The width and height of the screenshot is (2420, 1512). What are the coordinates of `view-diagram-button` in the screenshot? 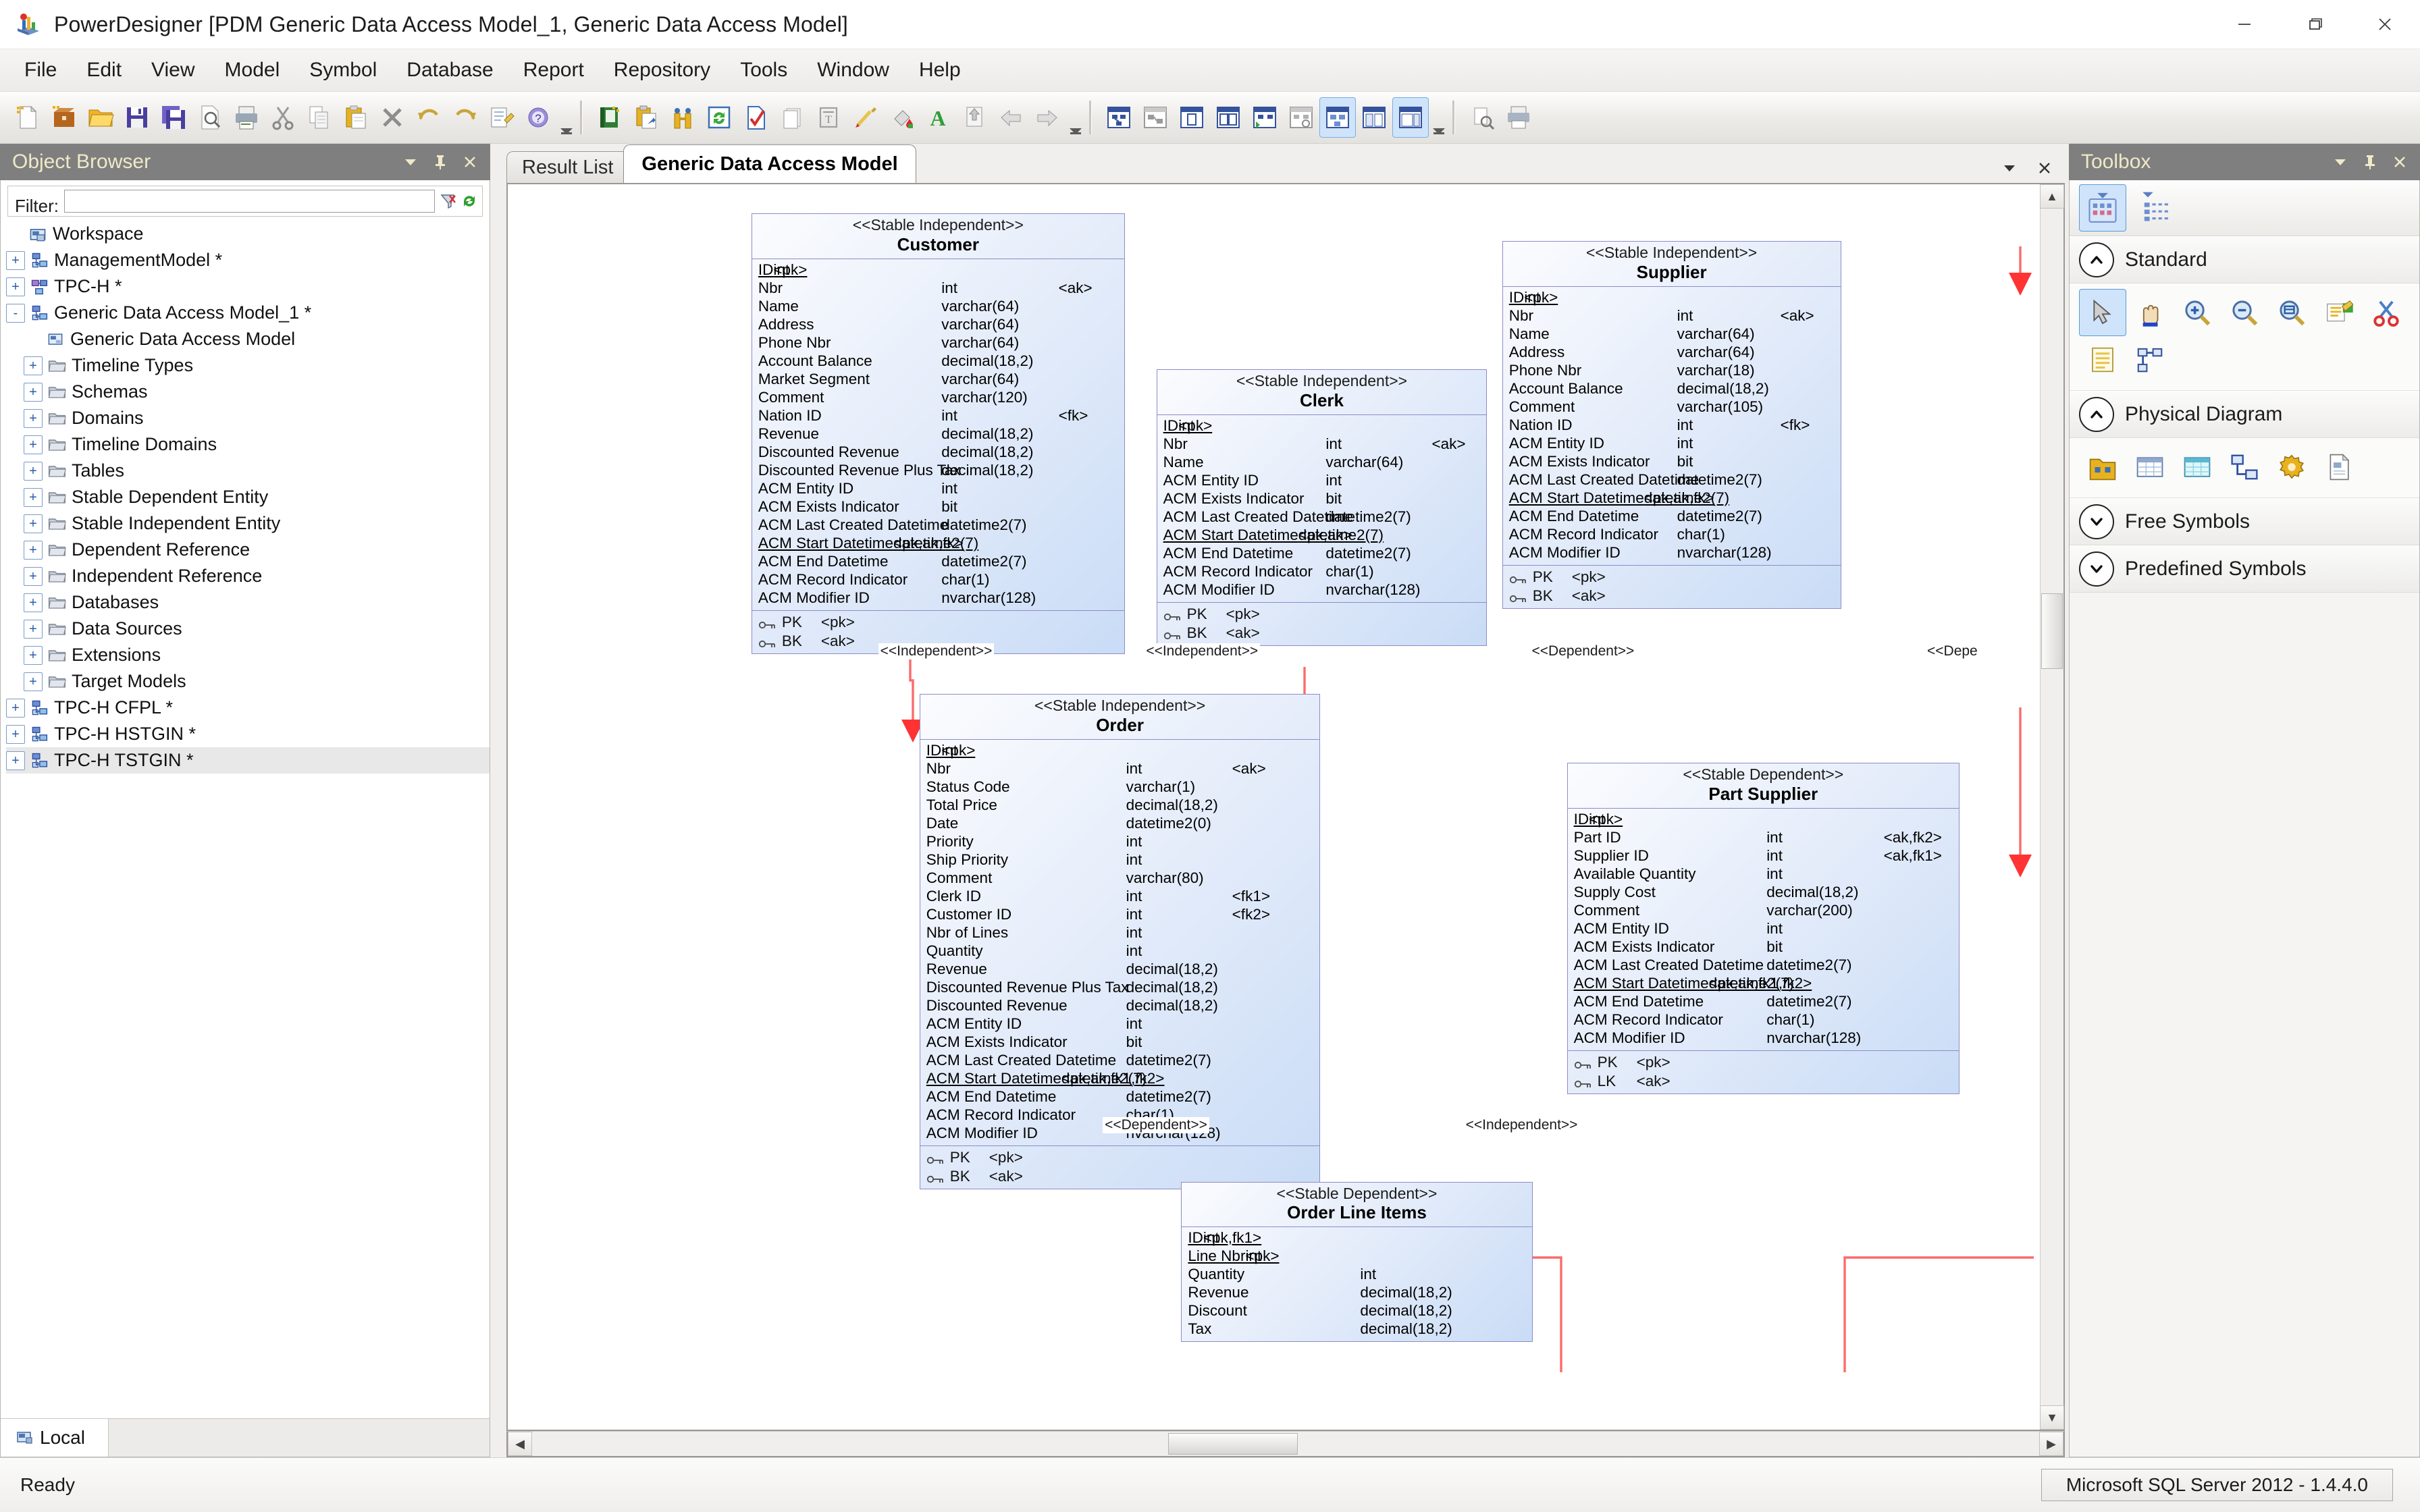 It's located at (1119, 118).